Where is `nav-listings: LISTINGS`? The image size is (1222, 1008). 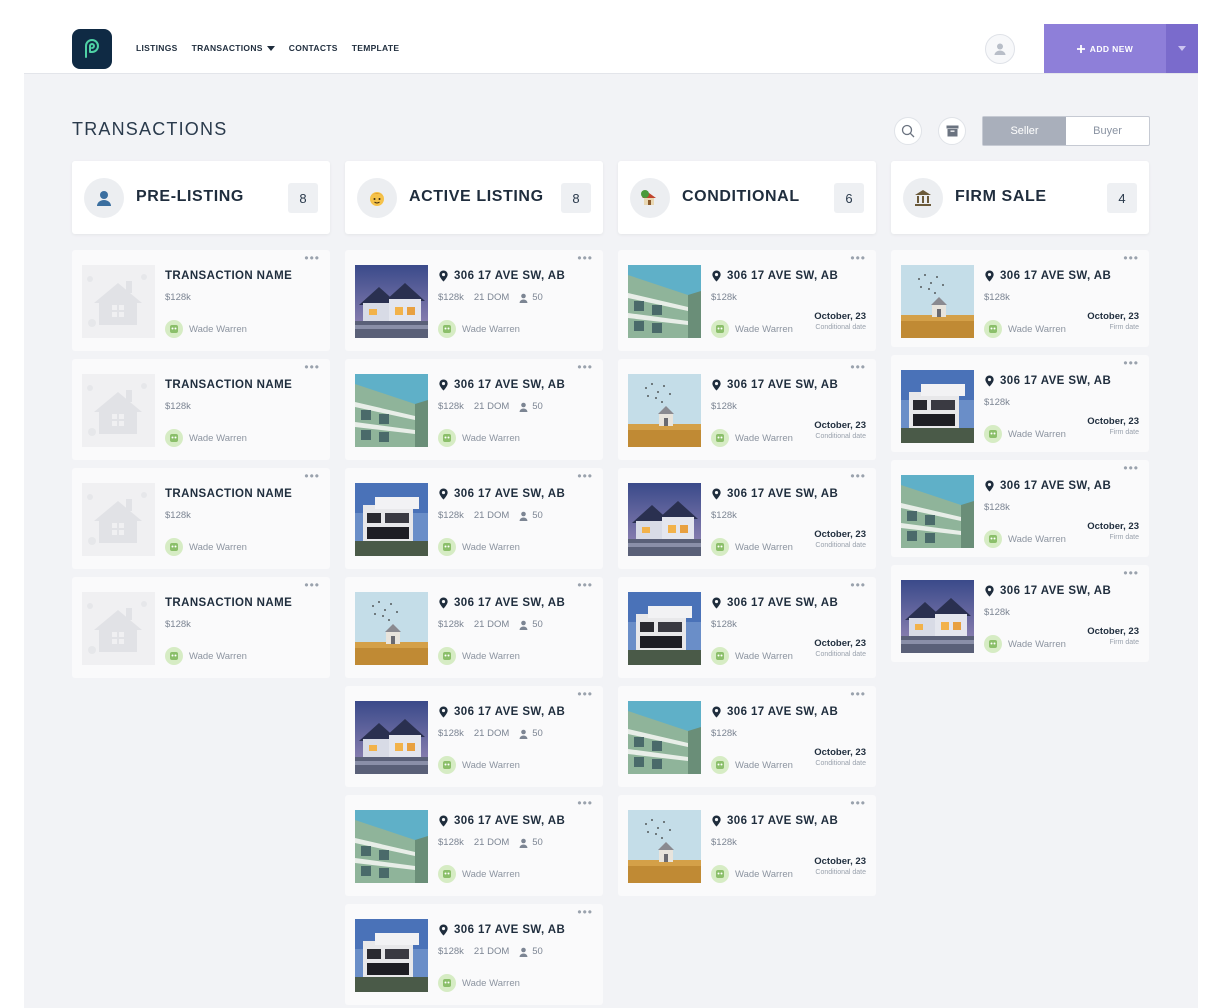 nav-listings: LISTINGS is located at coordinates (157, 48).